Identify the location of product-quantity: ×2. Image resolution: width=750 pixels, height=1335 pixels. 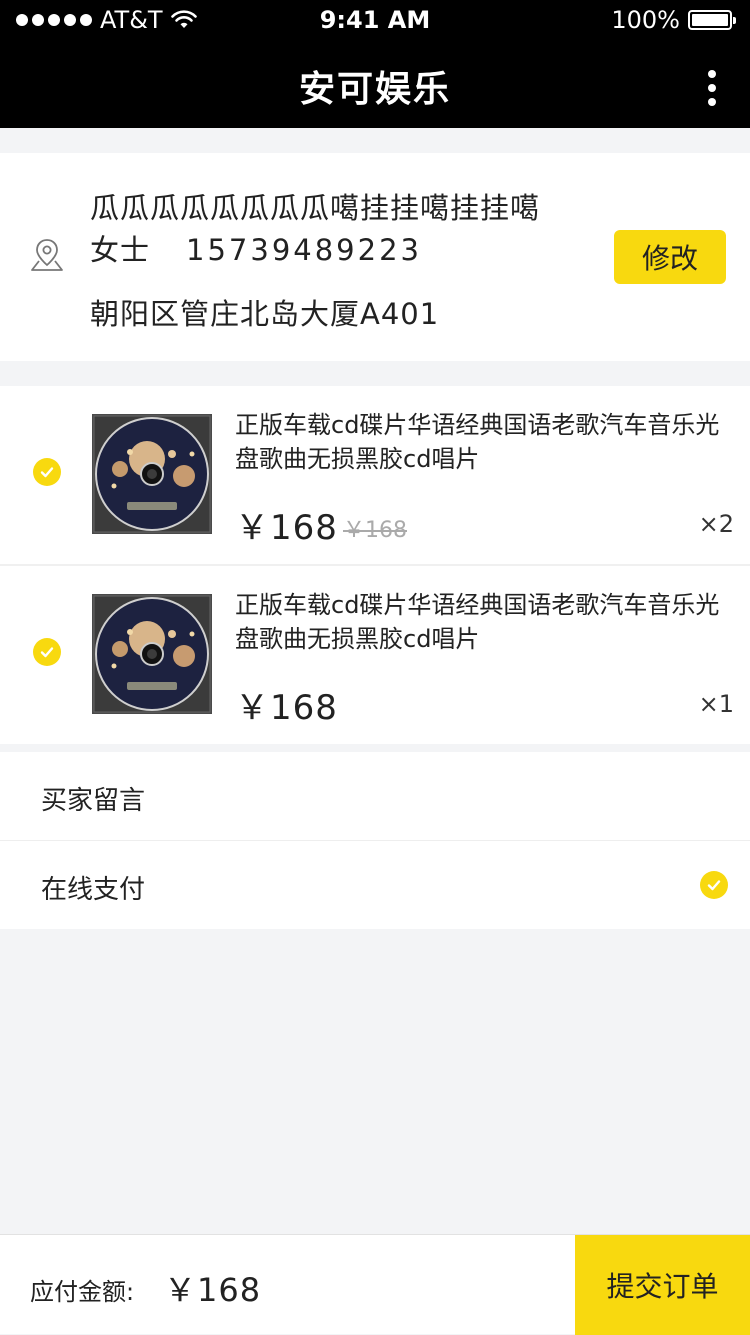
(716, 524).